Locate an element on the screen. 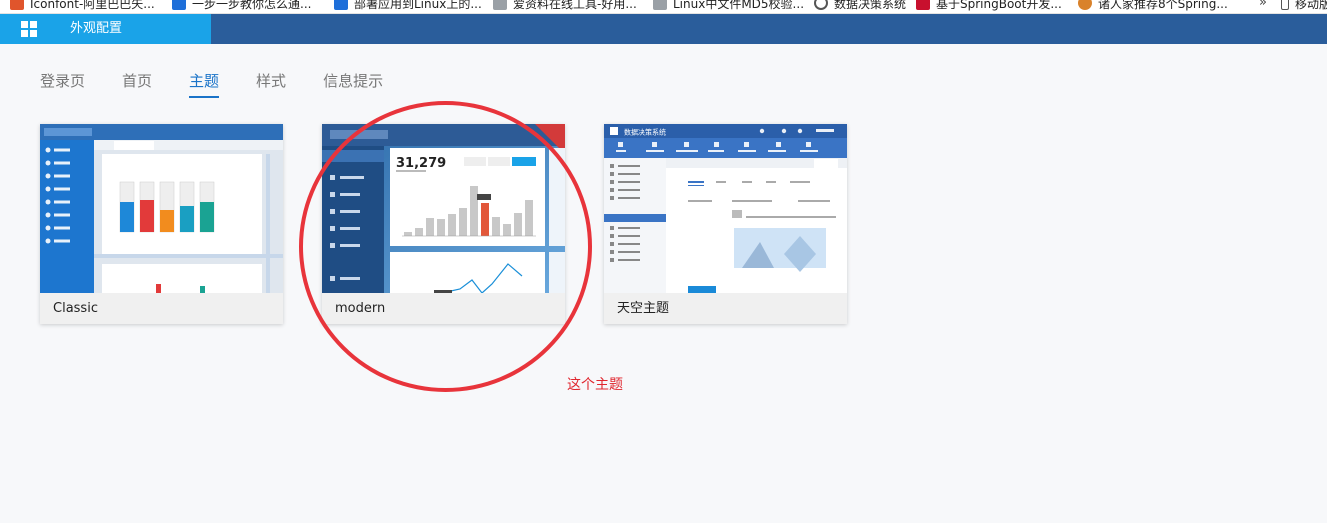 This screenshot has height=523, width=1327. theme-name: 天空主题 is located at coordinates (725, 308).